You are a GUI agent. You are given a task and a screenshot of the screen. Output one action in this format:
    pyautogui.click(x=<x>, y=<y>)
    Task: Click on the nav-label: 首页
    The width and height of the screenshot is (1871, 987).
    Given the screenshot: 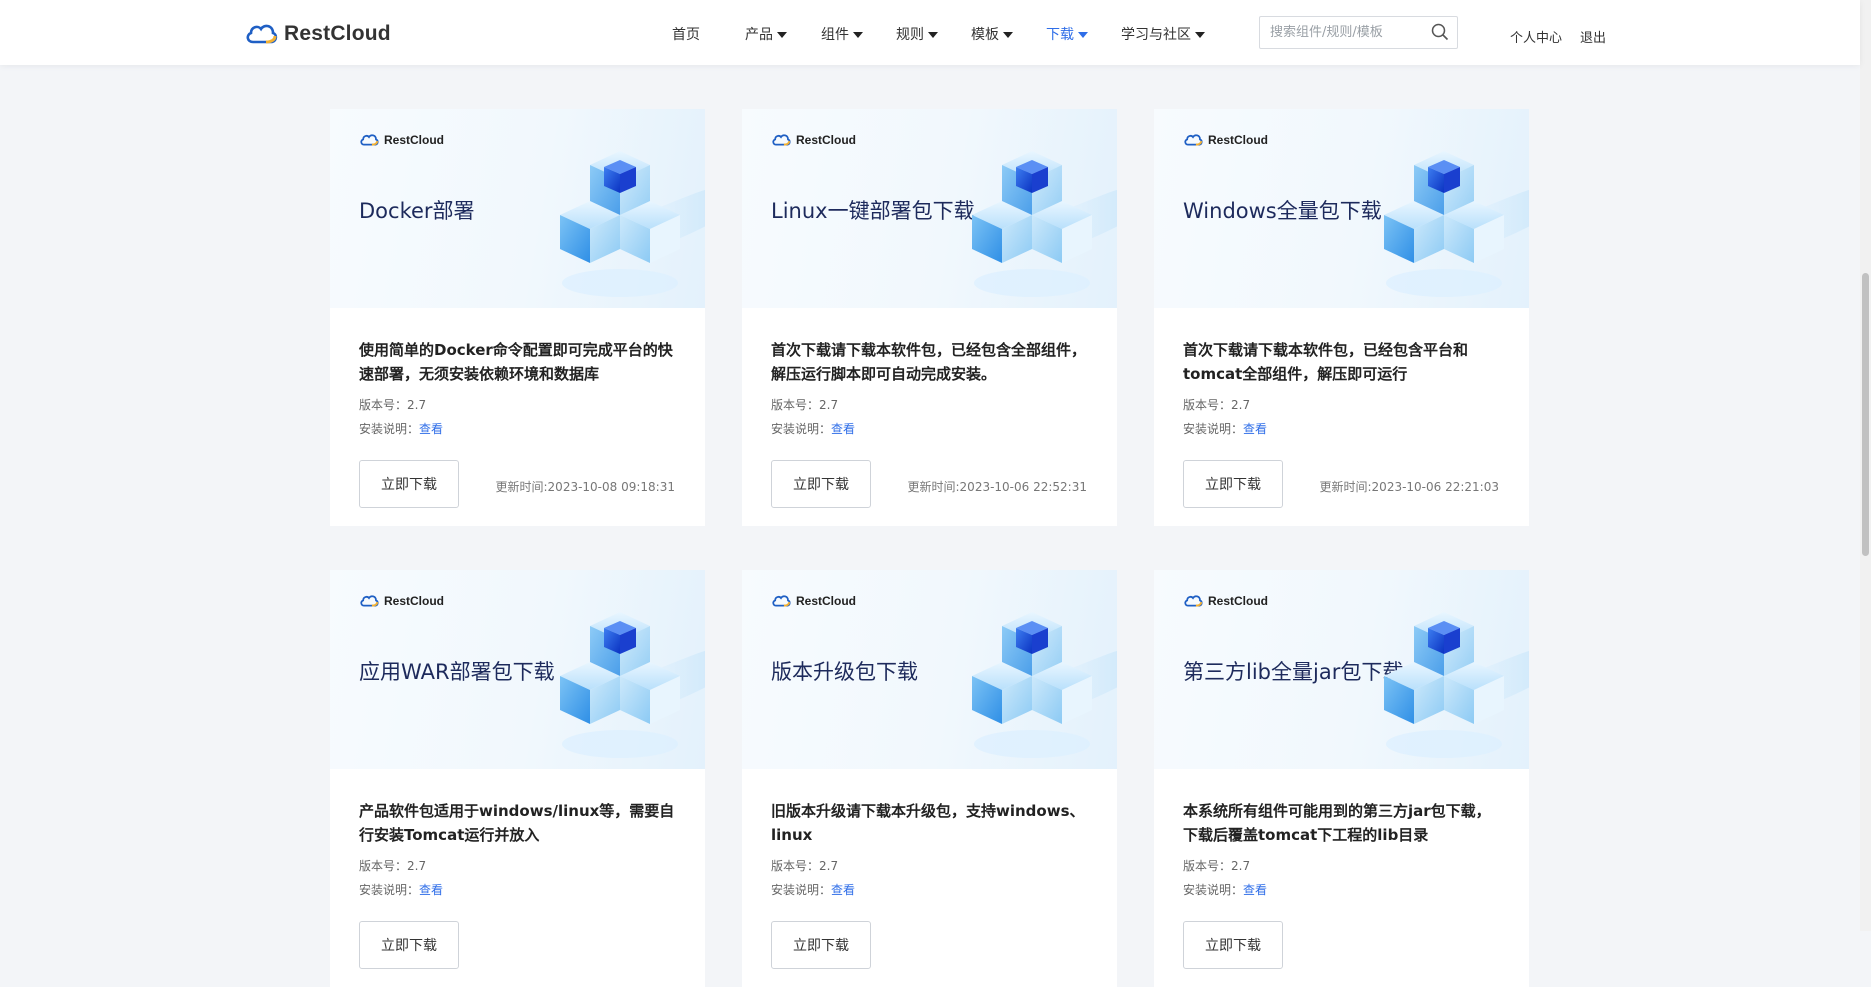 What is the action you would take?
    pyautogui.click(x=686, y=35)
    